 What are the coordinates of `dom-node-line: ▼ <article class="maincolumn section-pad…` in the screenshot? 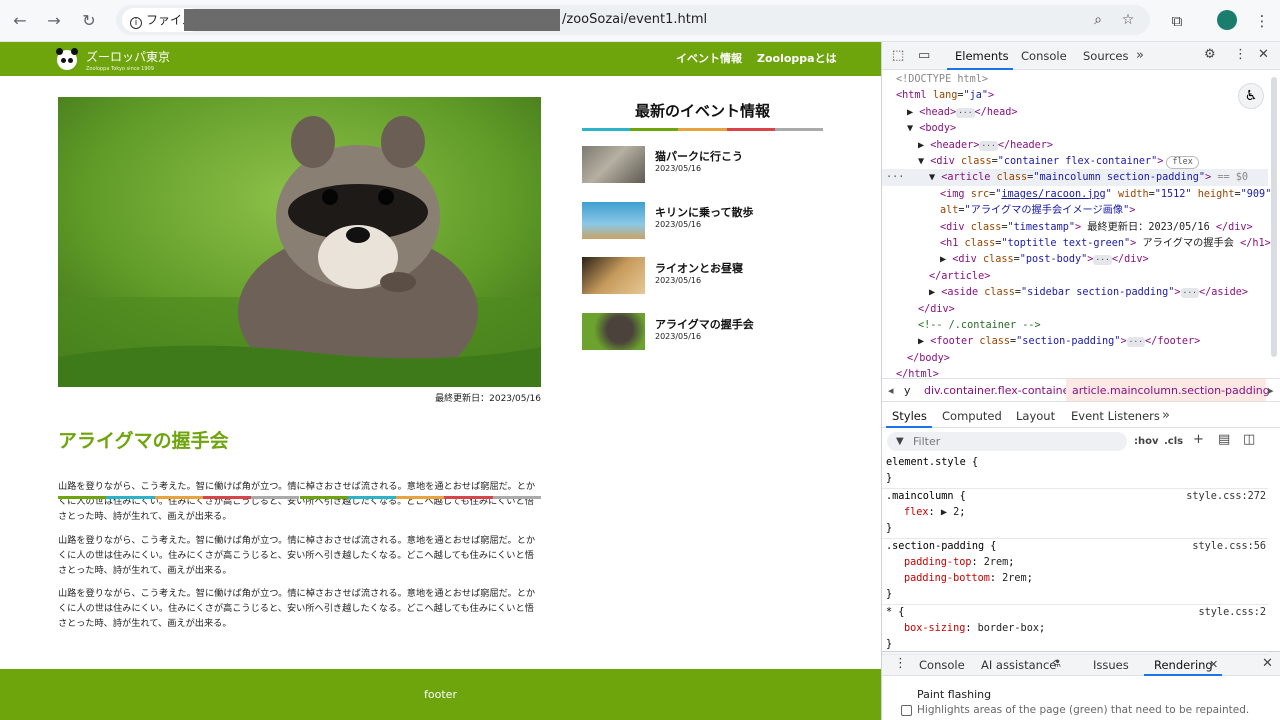 It's located at (1088, 178).